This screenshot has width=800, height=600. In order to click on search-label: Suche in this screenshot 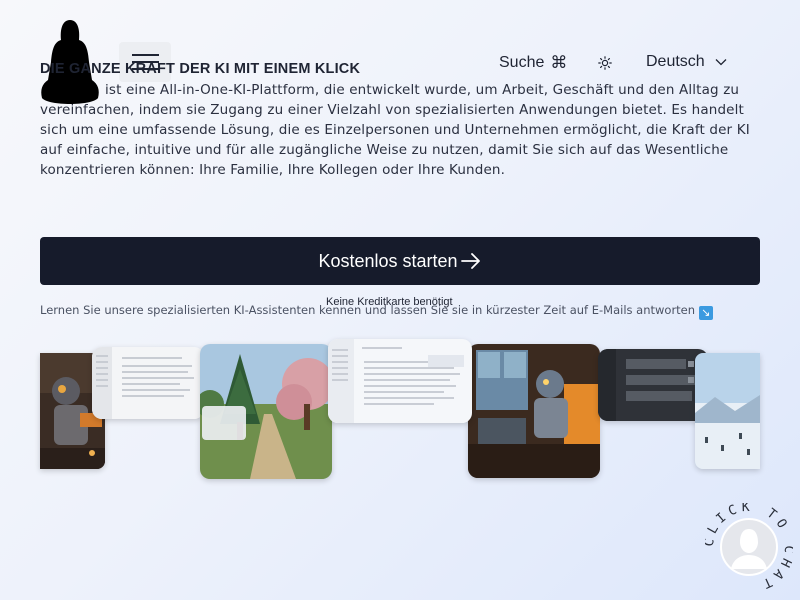, I will do `click(522, 62)`.